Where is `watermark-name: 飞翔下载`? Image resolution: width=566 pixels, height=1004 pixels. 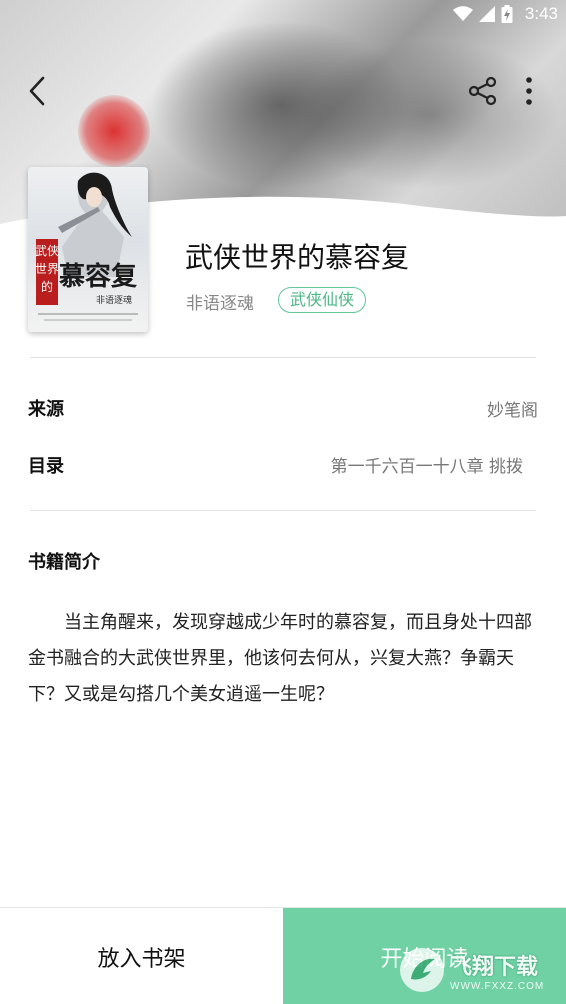
watermark-name: 飞翔下载 is located at coordinates (494, 967).